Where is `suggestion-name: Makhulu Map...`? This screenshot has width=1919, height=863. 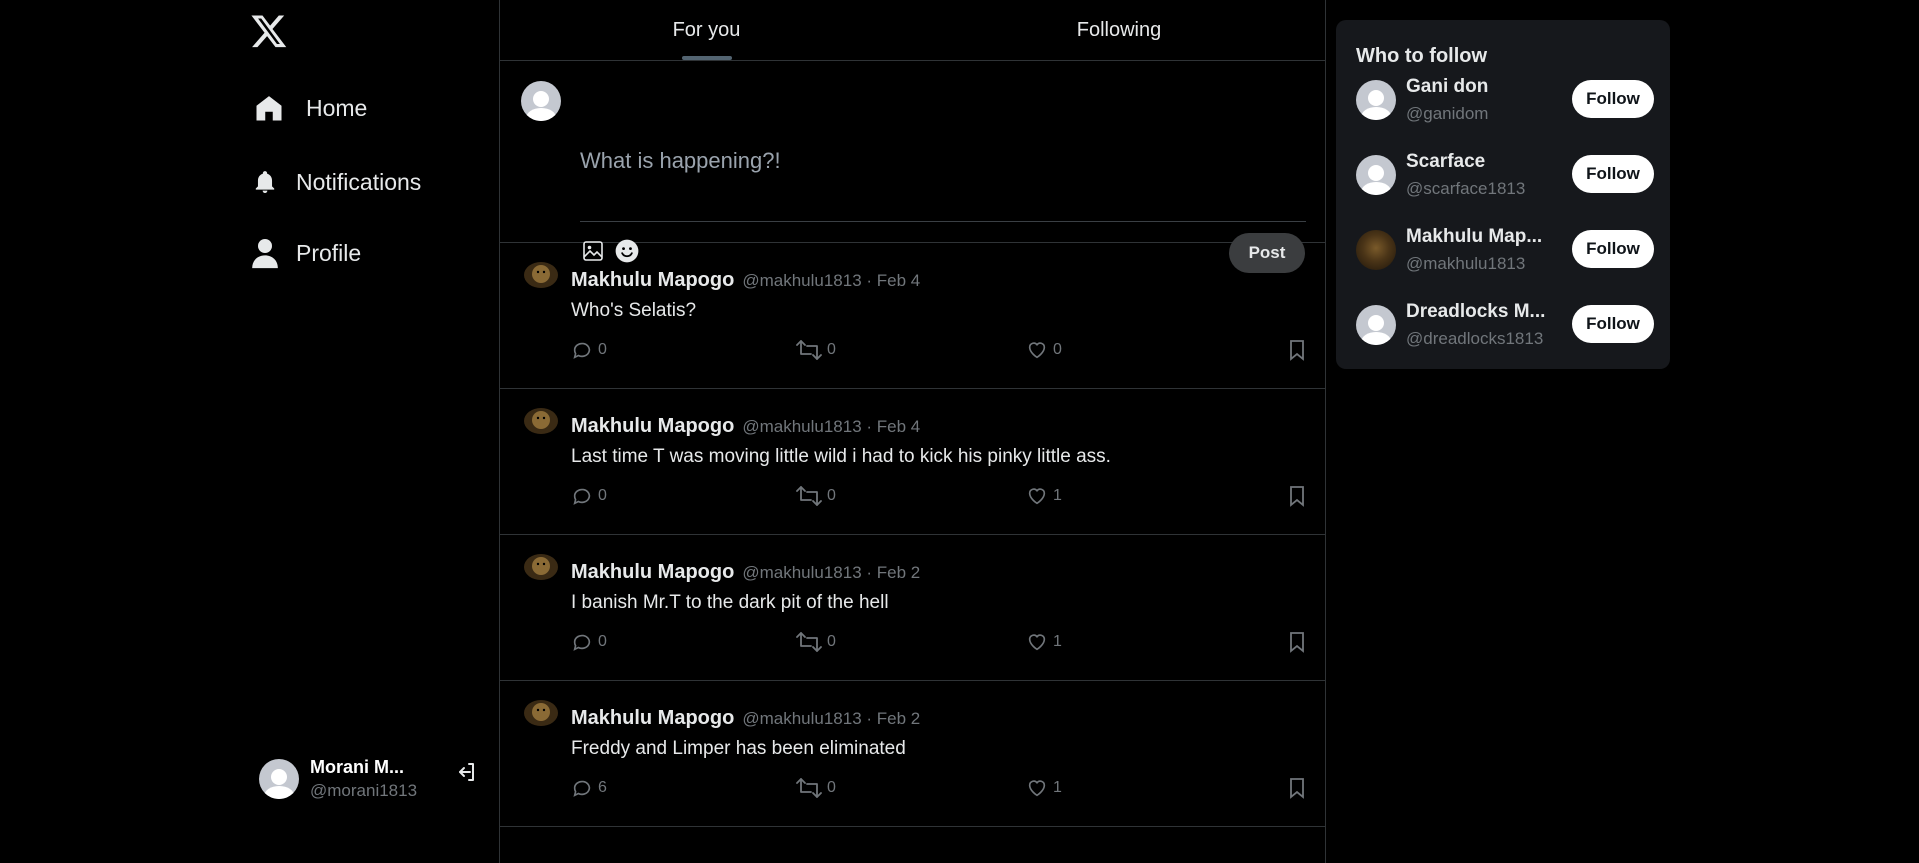 suggestion-name: Makhulu Map... is located at coordinates (1474, 237).